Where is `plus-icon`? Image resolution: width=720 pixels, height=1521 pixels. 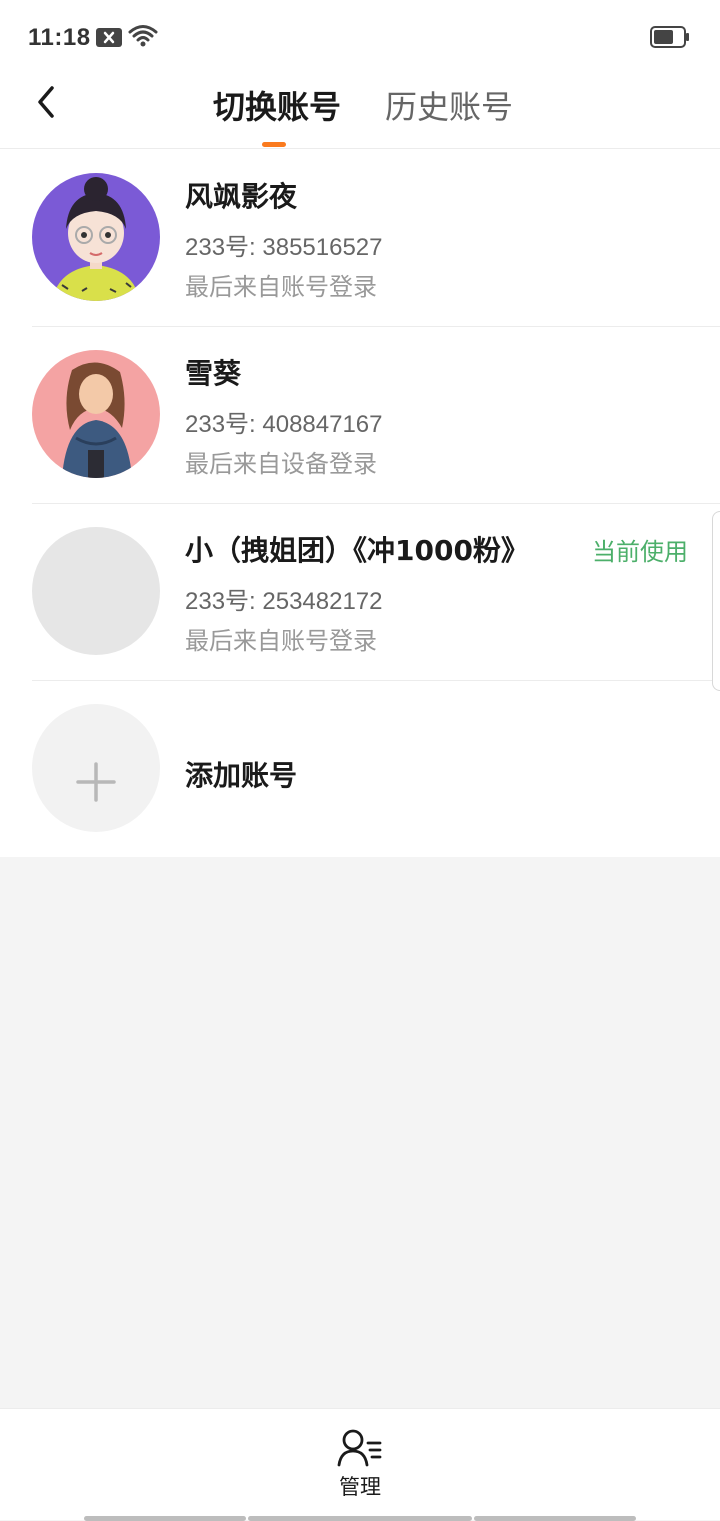
plus-icon is located at coordinates (96, 782).